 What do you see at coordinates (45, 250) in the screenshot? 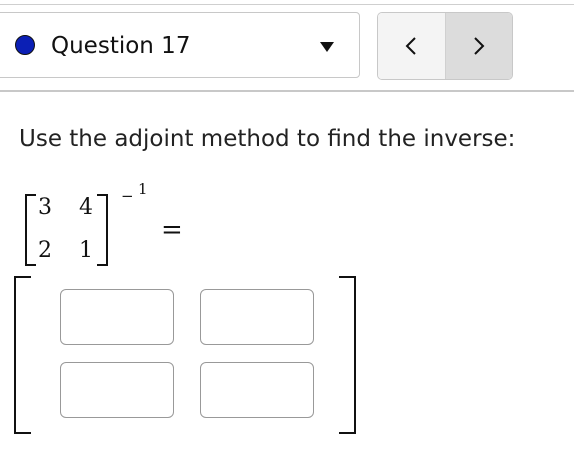
I see `matrix-cell-2-1: 2` at bounding box center [45, 250].